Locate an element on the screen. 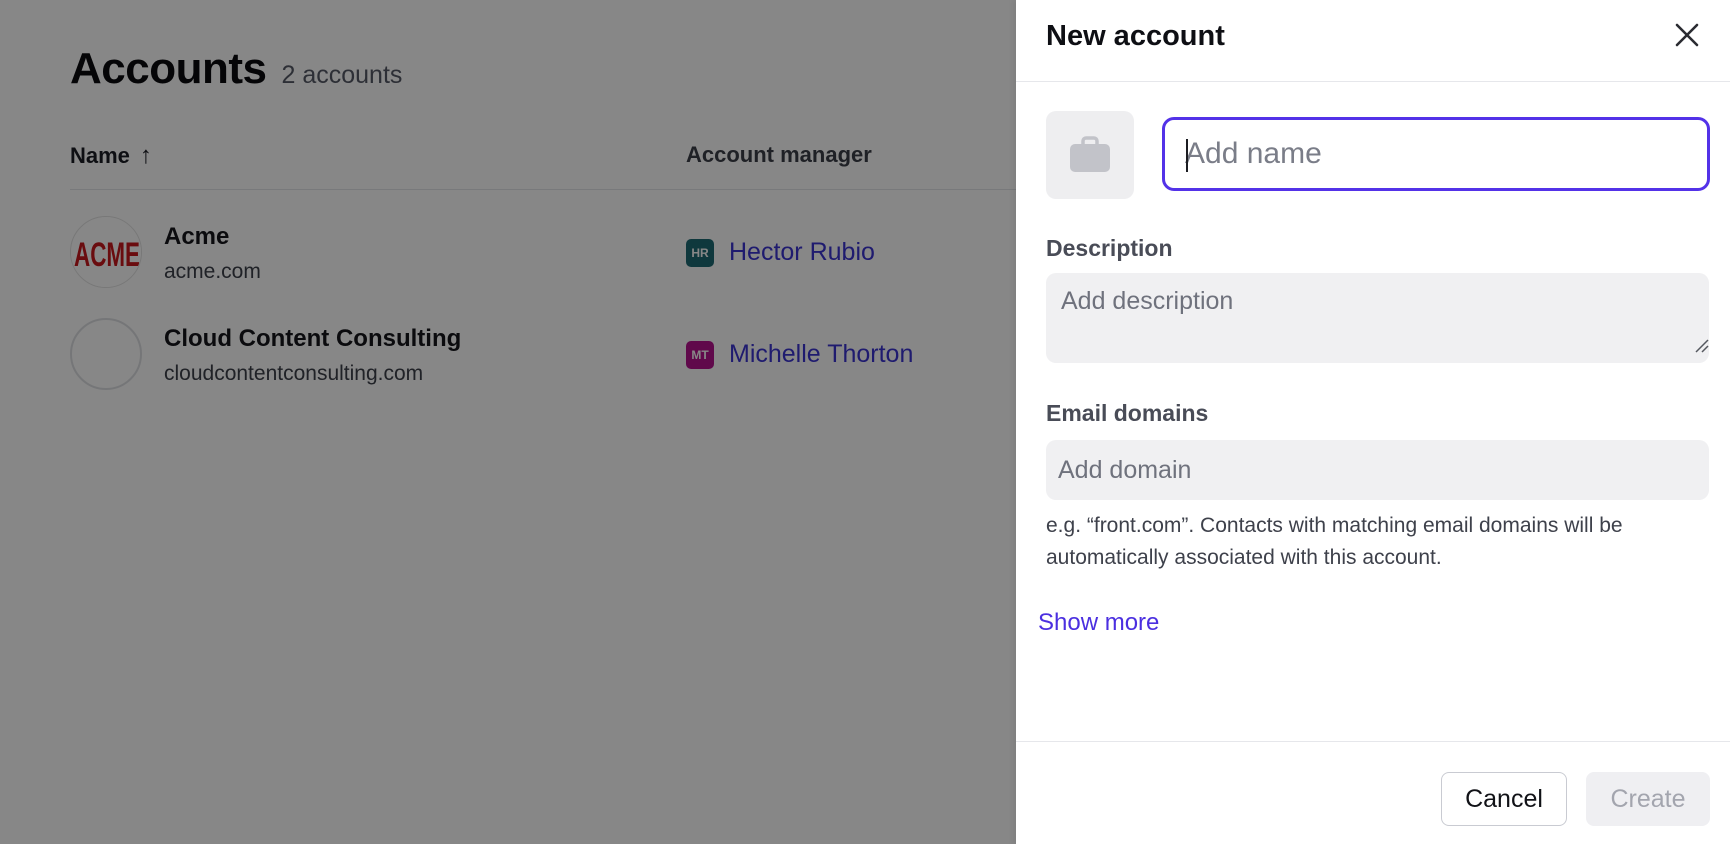 The width and height of the screenshot is (1730, 844). email-domain-input is located at coordinates (1377, 470).